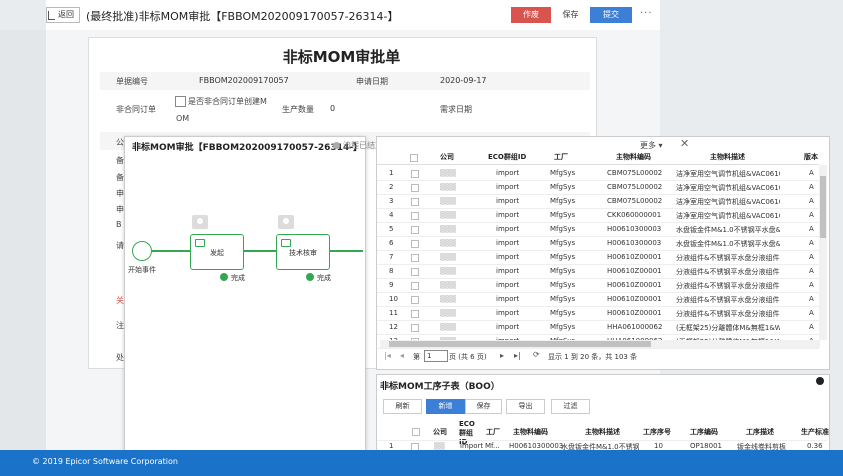  I want to click on page-input: 1, so click(436, 356).